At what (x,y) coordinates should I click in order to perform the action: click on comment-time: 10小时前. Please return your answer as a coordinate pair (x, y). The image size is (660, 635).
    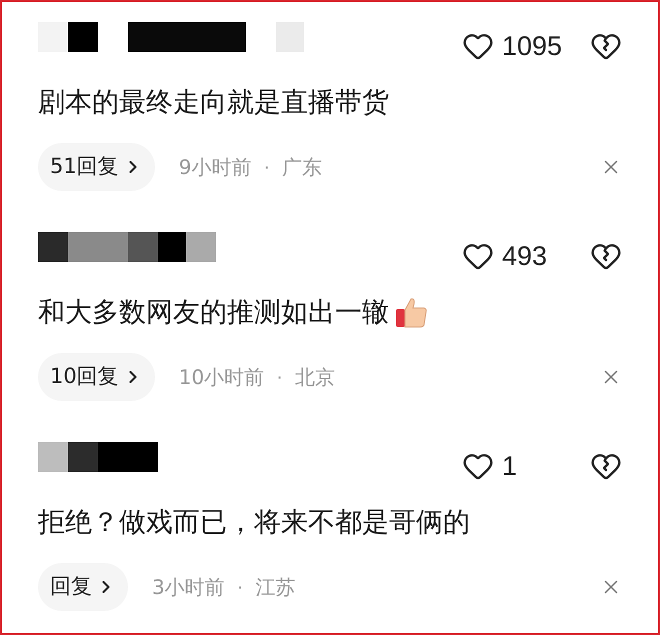
    Looking at the image, I should click on (221, 377).